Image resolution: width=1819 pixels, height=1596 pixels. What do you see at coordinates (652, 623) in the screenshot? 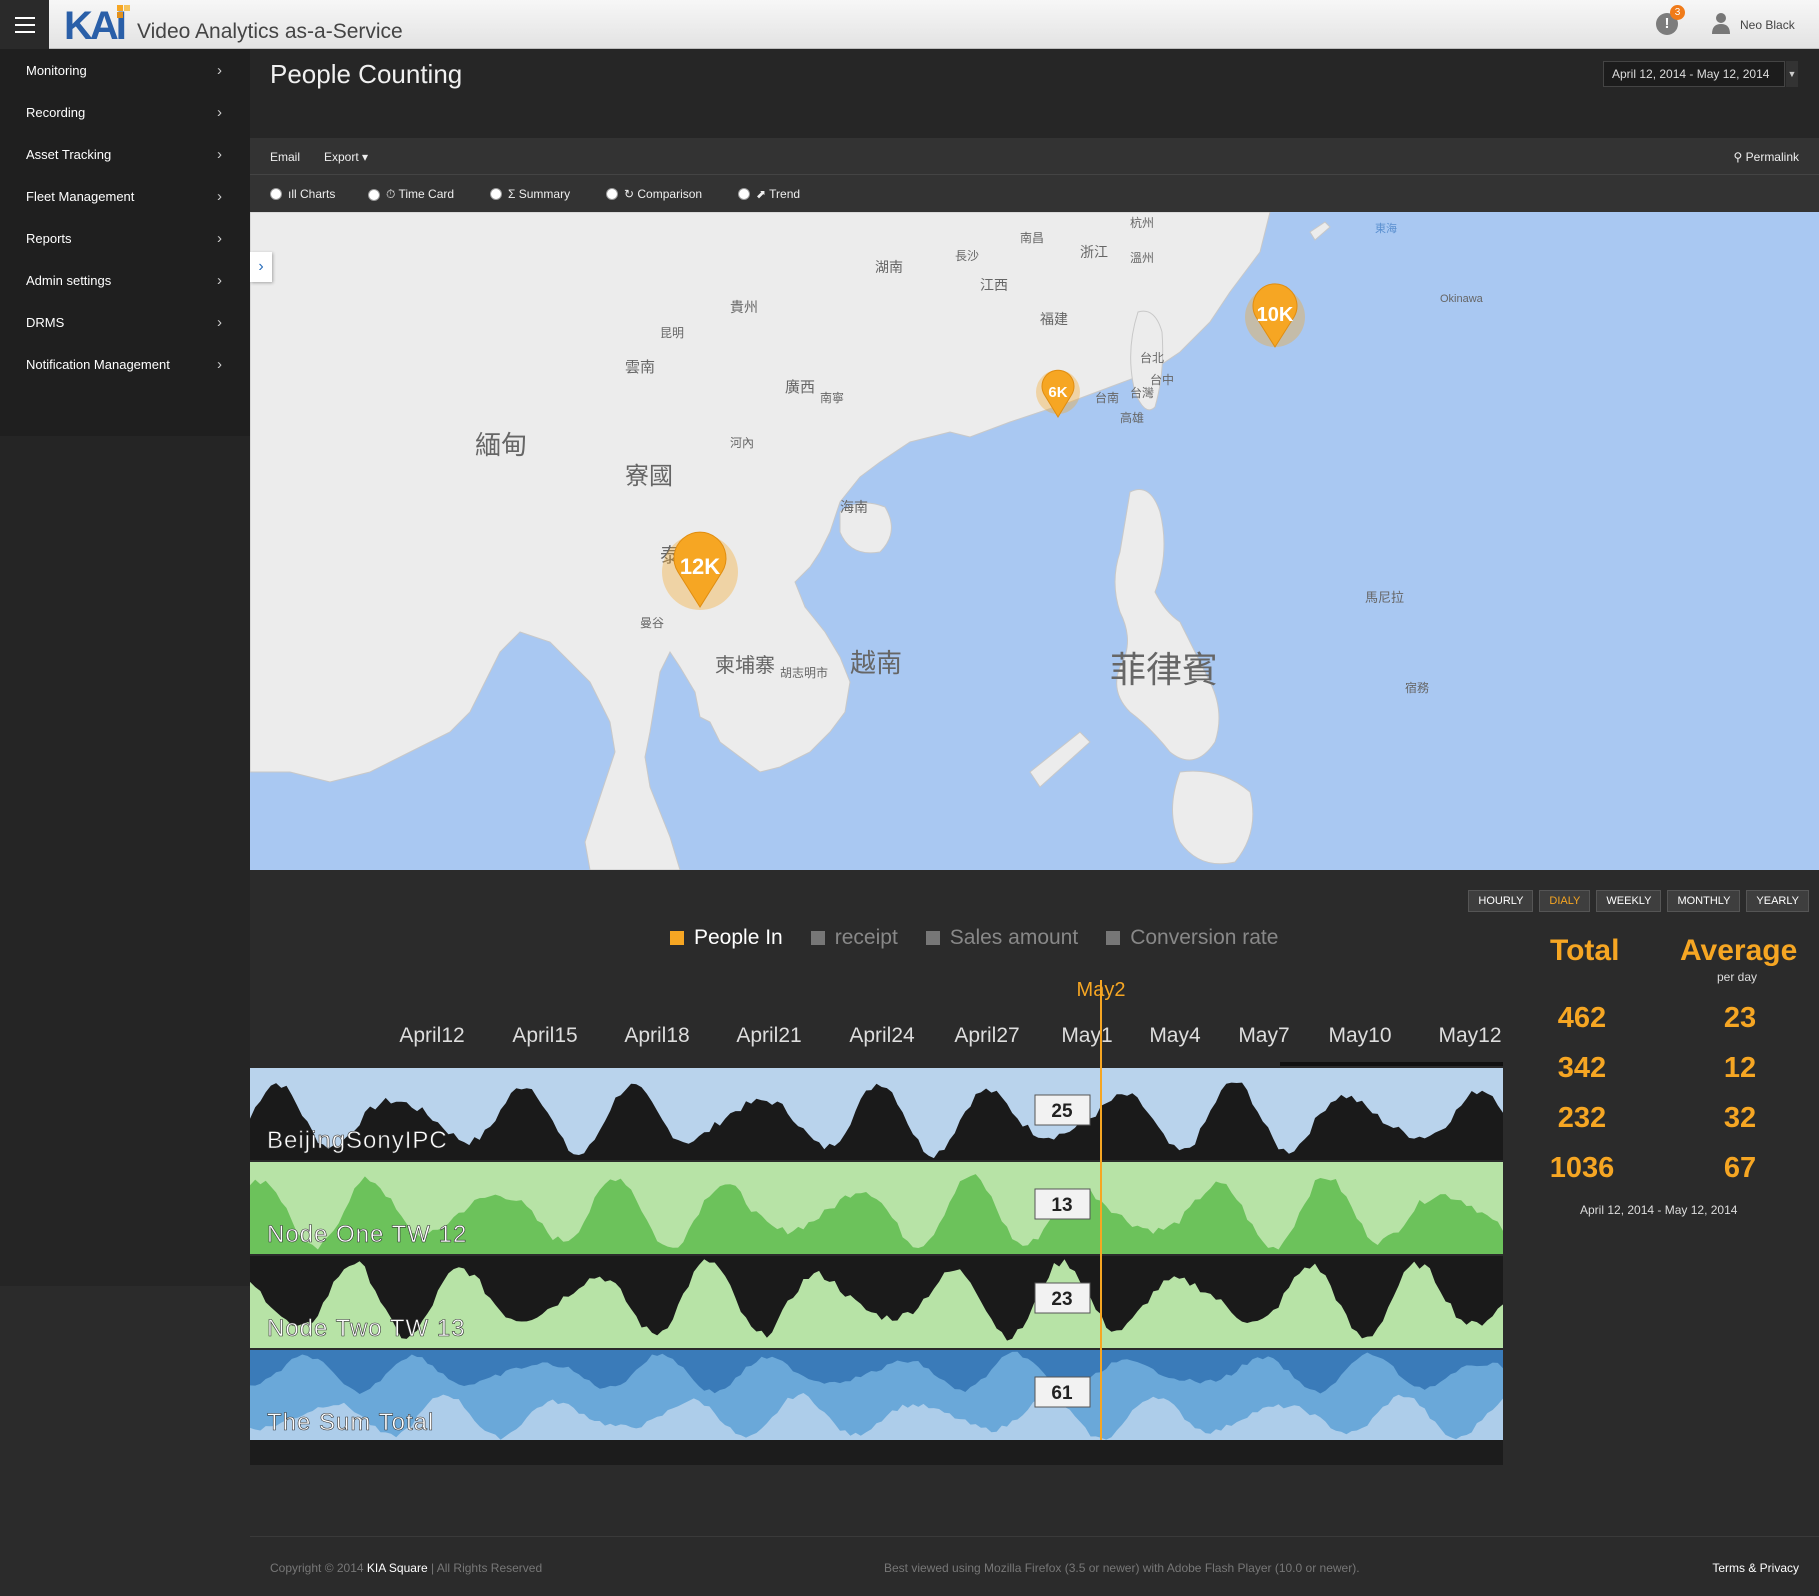
I see `map-label: 曼谷` at bounding box center [652, 623].